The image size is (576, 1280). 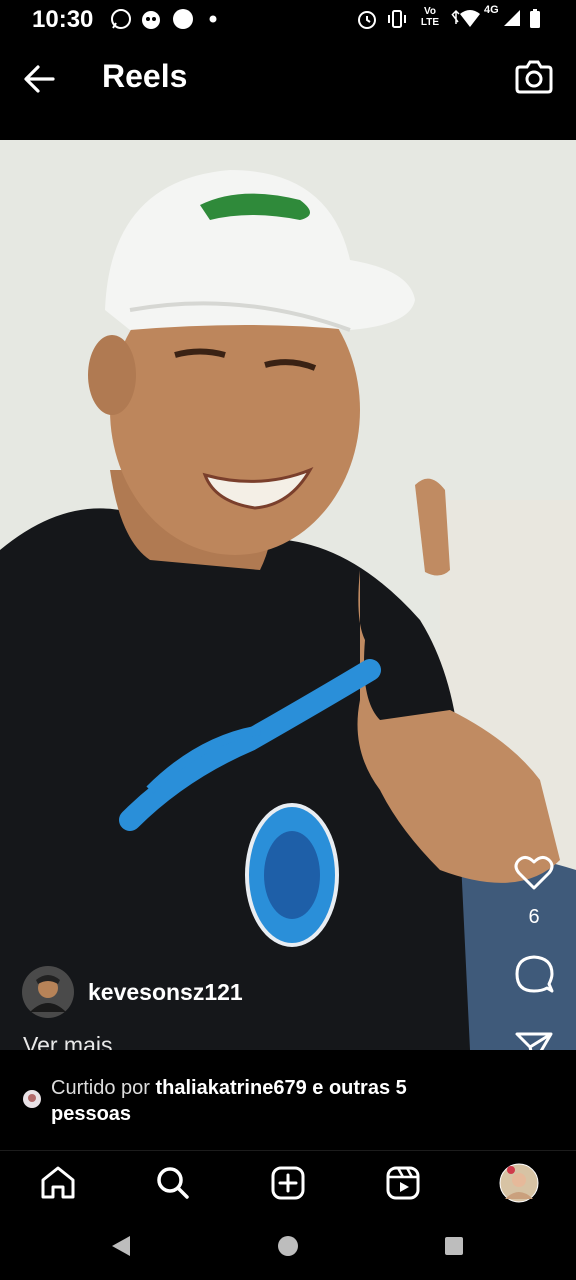 I want to click on more-notifications-dot-icon, so click(x=213, y=19).